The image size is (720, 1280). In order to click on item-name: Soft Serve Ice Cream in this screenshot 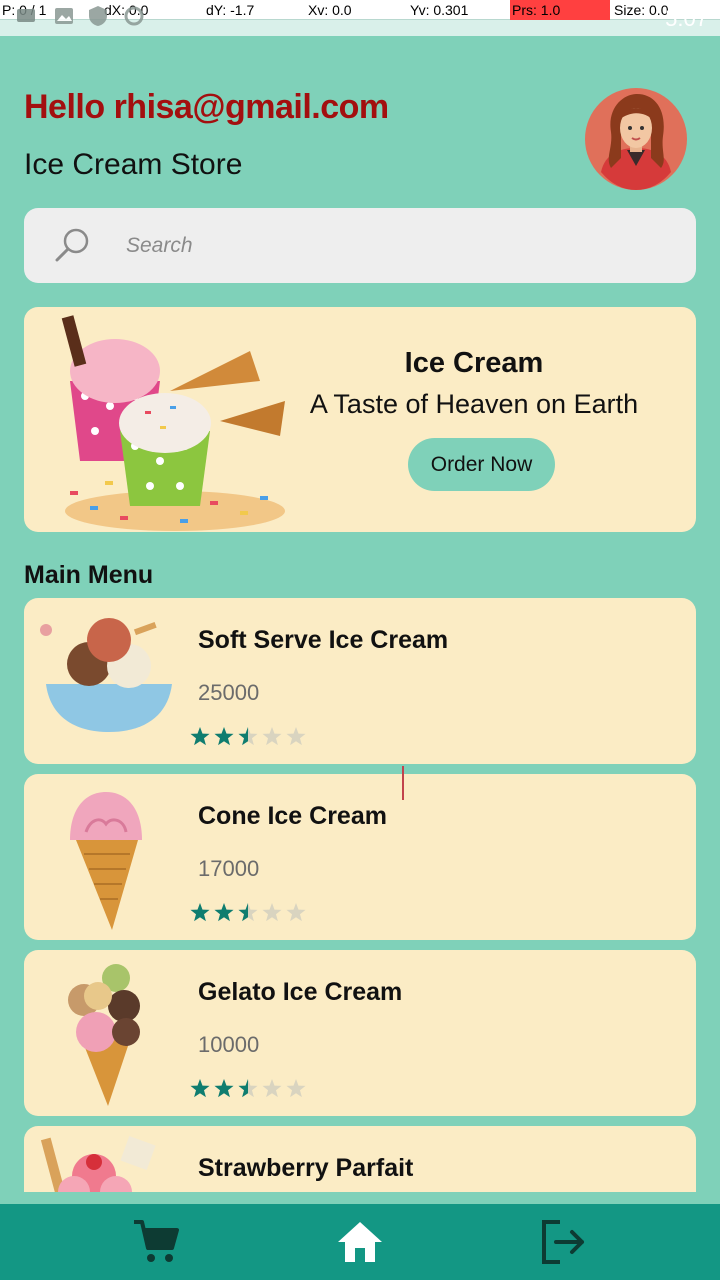, I will do `click(323, 640)`.